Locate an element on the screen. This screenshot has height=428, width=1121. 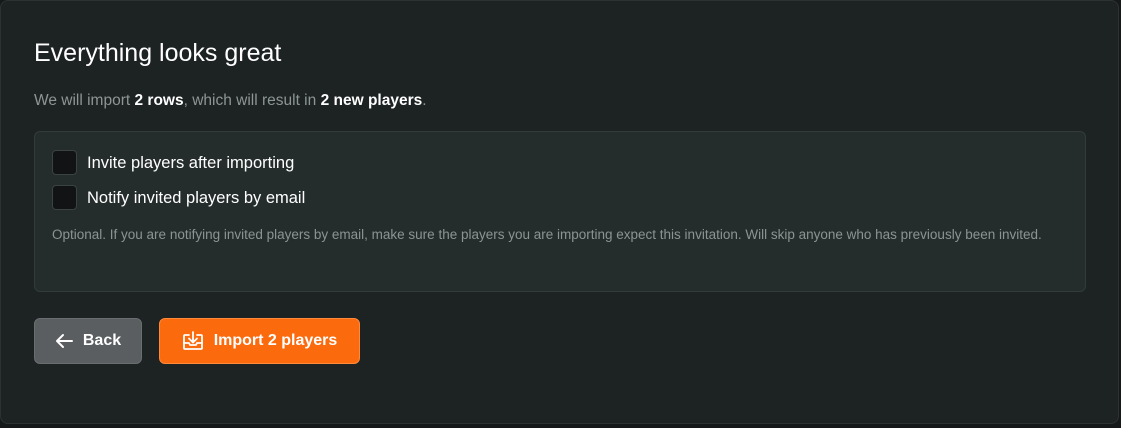
arrow-left-icon is located at coordinates (64, 341).